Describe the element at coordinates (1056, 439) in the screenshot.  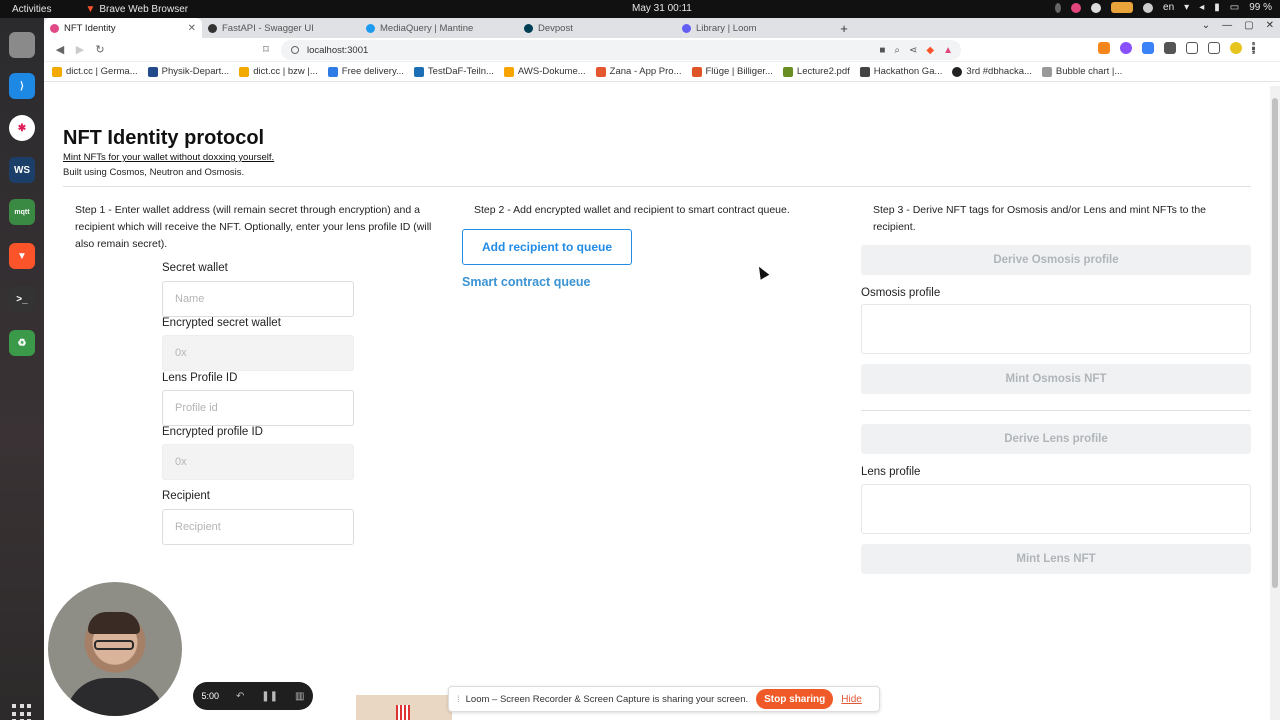
I see `derive-lens-button: Derive Lens profile` at that location.